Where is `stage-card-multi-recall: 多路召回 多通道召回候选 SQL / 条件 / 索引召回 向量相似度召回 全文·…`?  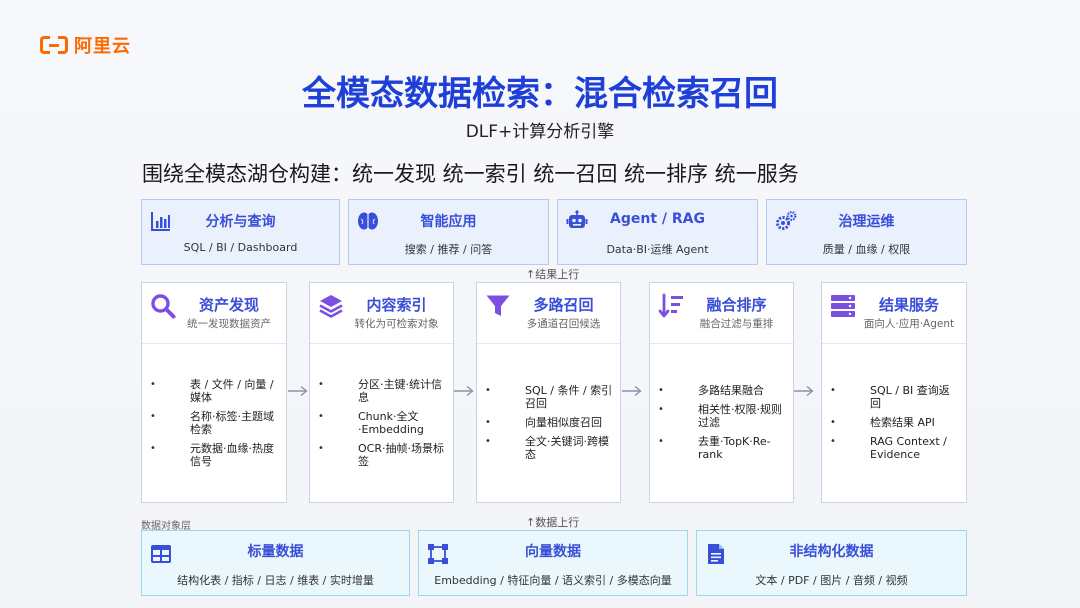
stage-card-multi-recall: 多路召回 多通道召回候选 SQL / 条件 / 索引召回 向量相似度召回 全文·… is located at coordinates (548, 392).